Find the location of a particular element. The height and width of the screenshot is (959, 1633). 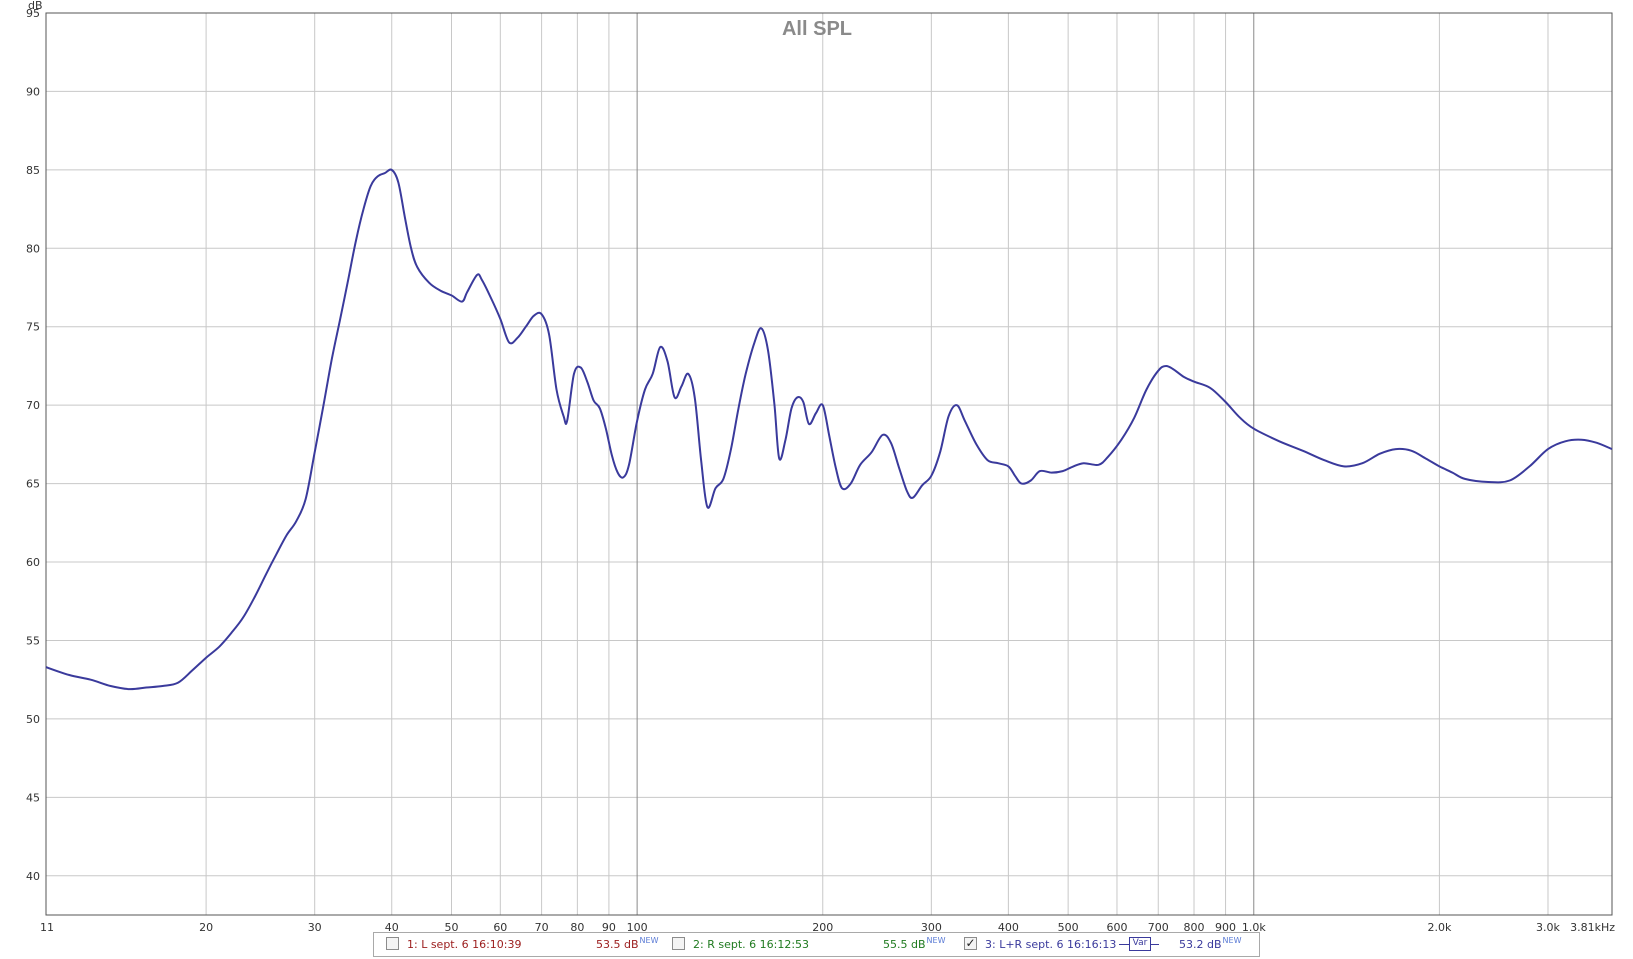

y-tick-label: 55 is located at coordinates (33, 640).